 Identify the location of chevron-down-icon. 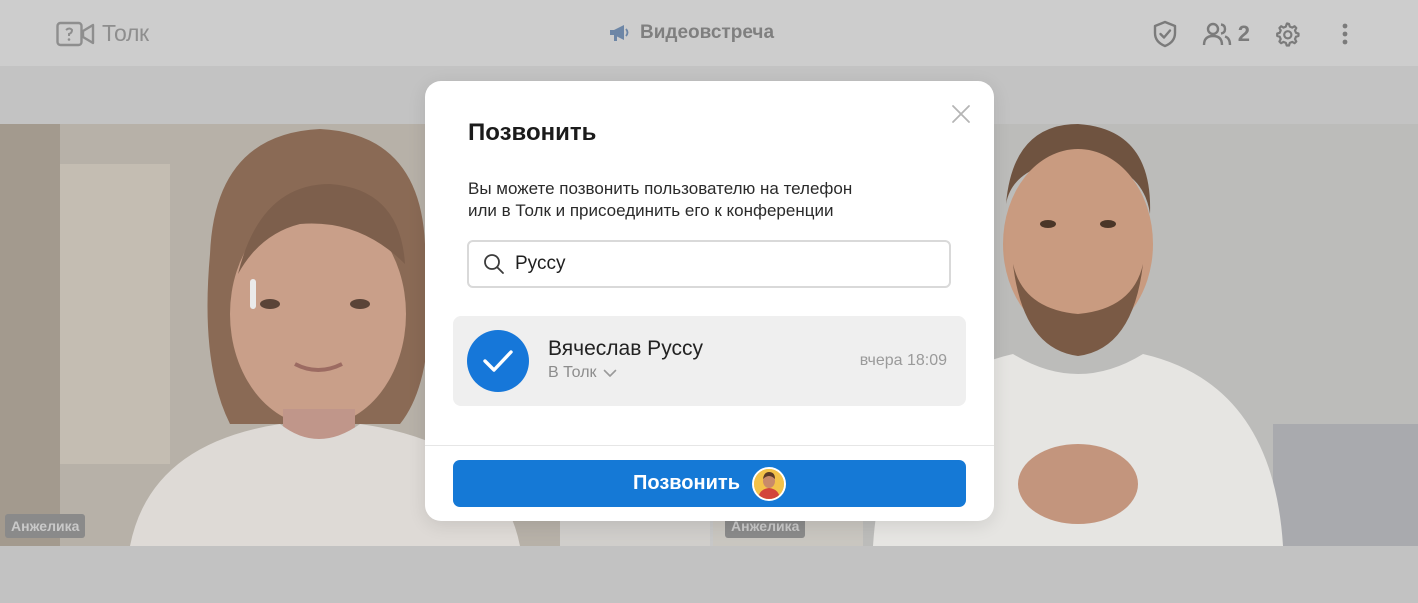
(609, 373).